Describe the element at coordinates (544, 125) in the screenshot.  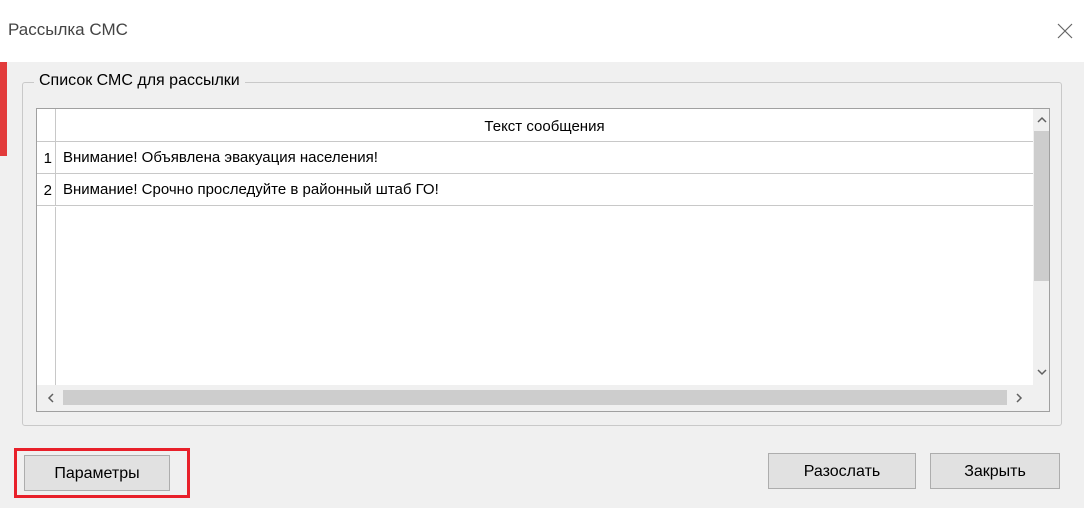
I see `column-header-message-text: Текст сообщения` at that location.